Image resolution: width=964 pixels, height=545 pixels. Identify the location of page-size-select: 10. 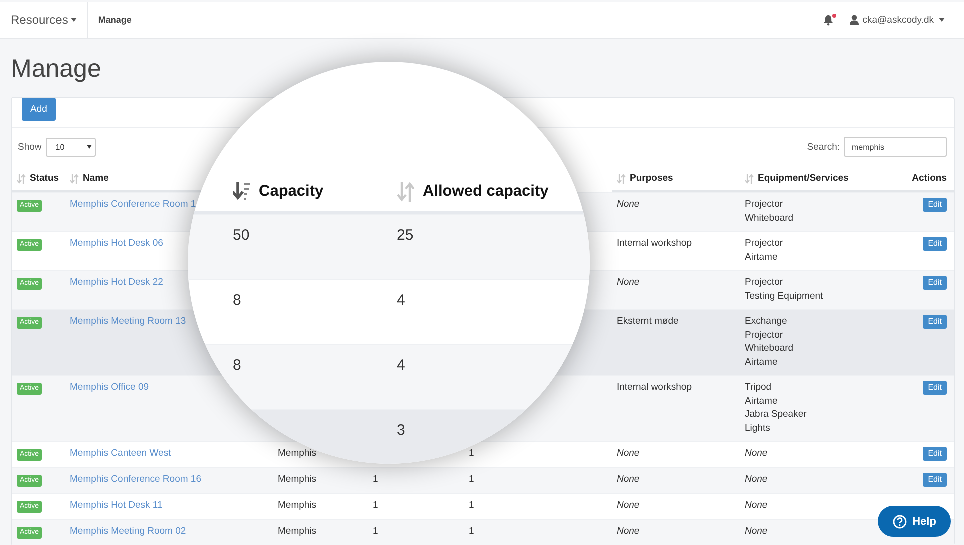
(71, 147).